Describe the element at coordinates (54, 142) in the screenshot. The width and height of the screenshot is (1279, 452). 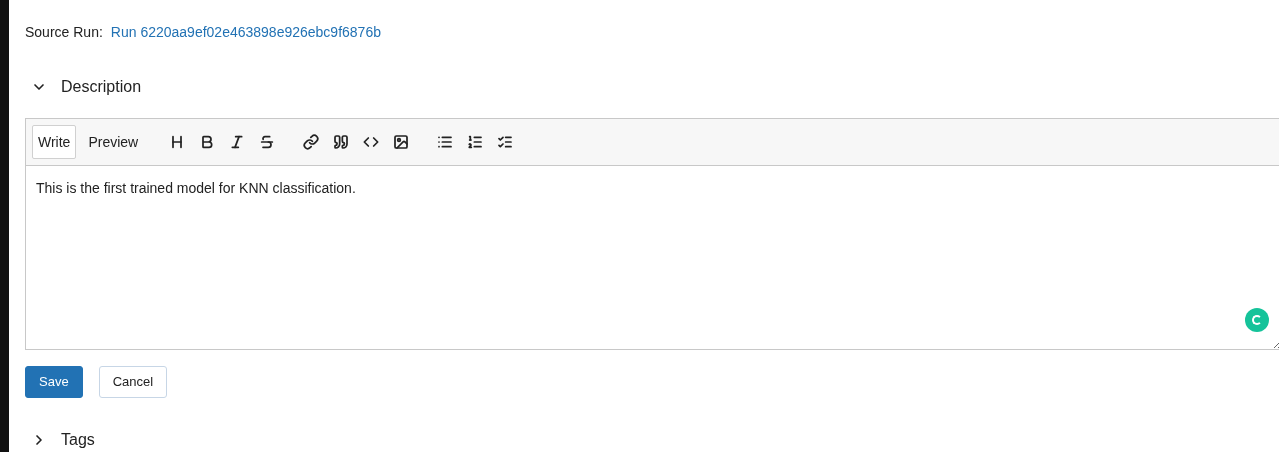
I see `editor-tab: Write` at that location.